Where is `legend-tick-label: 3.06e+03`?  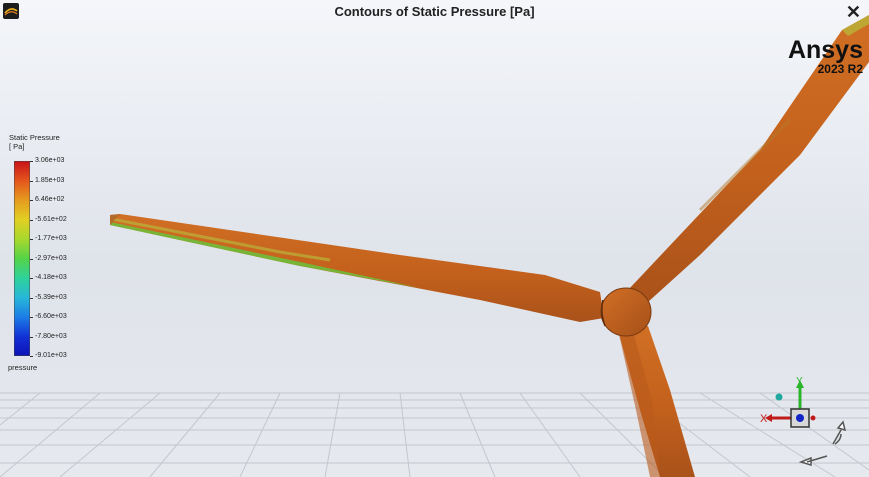 legend-tick-label: 3.06e+03 is located at coordinates (50, 160).